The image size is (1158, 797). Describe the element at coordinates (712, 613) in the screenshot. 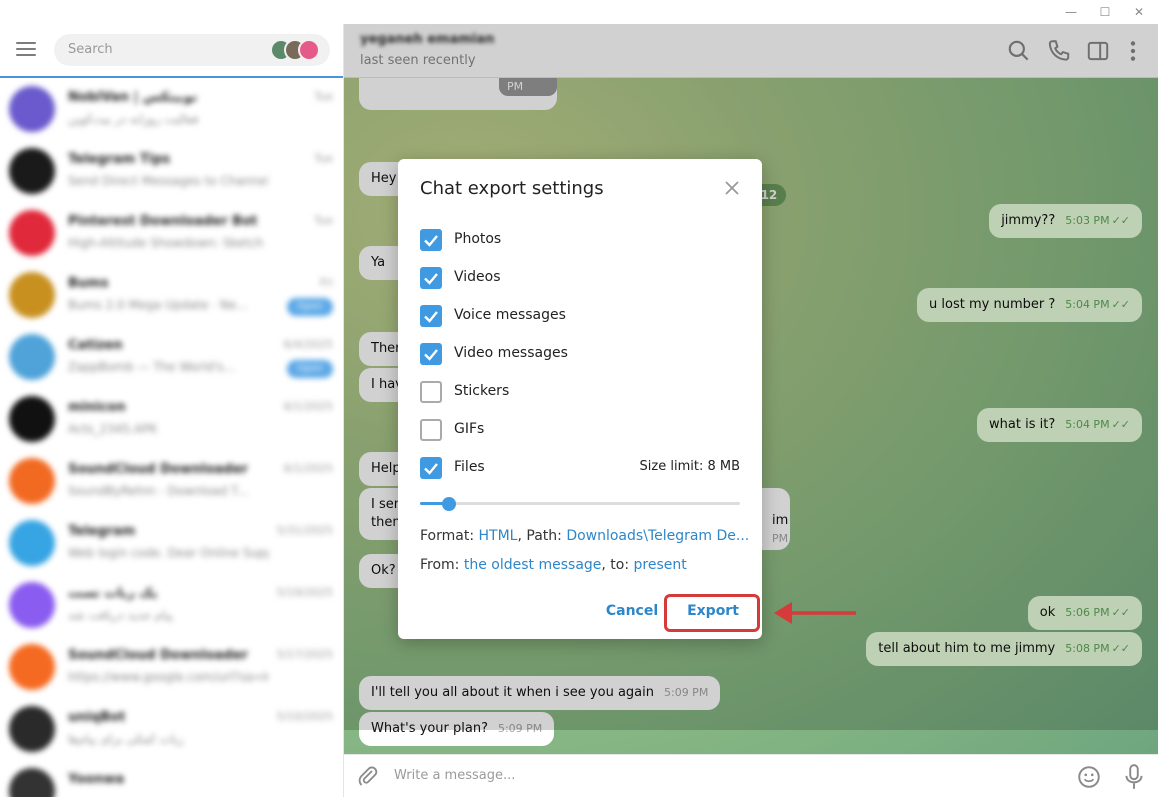

I see `highlight-box` at that location.